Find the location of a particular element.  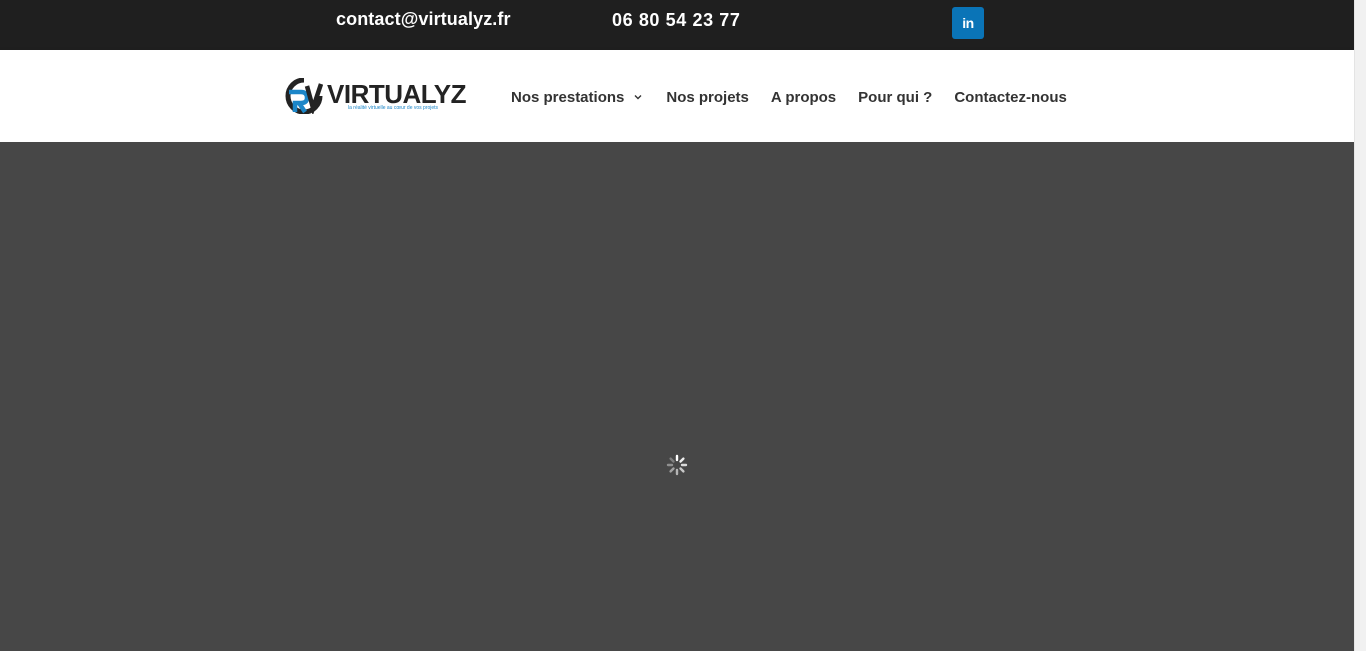

nav-item-label: Contactez-nous is located at coordinates (1010, 97).